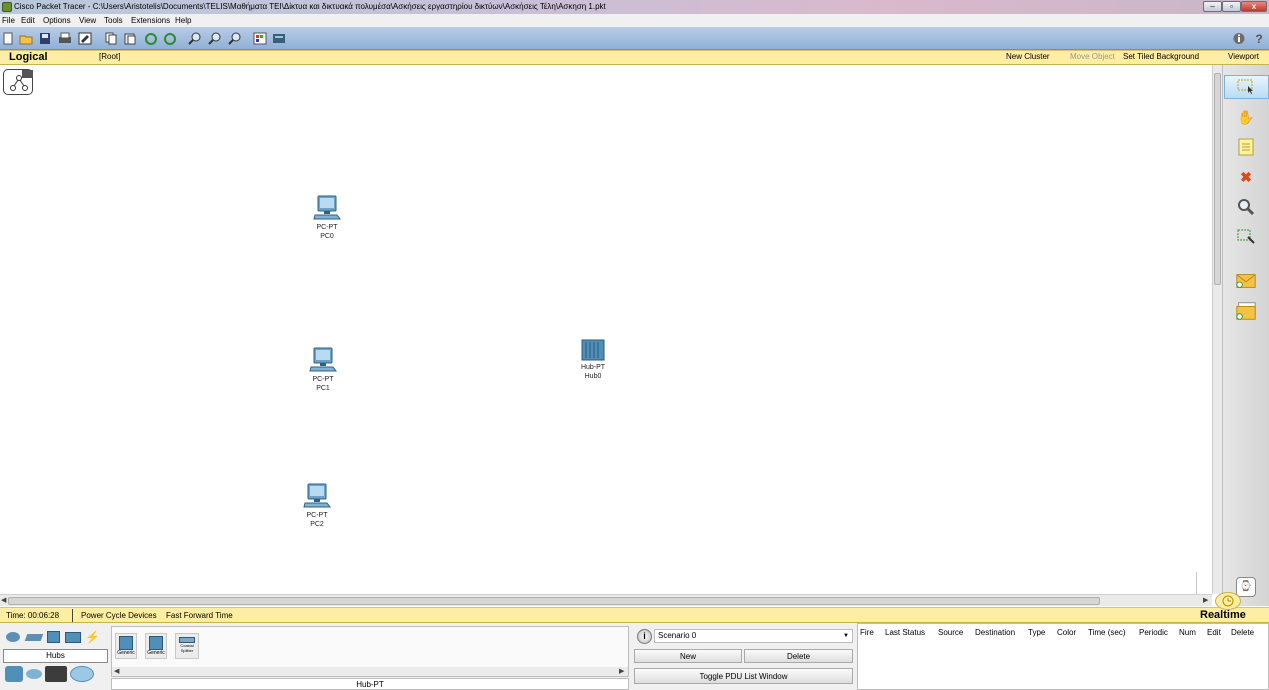 This screenshot has height=690, width=1269. What do you see at coordinates (151, 38) in the screenshot?
I see `undo-icon` at bounding box center [151, 38].